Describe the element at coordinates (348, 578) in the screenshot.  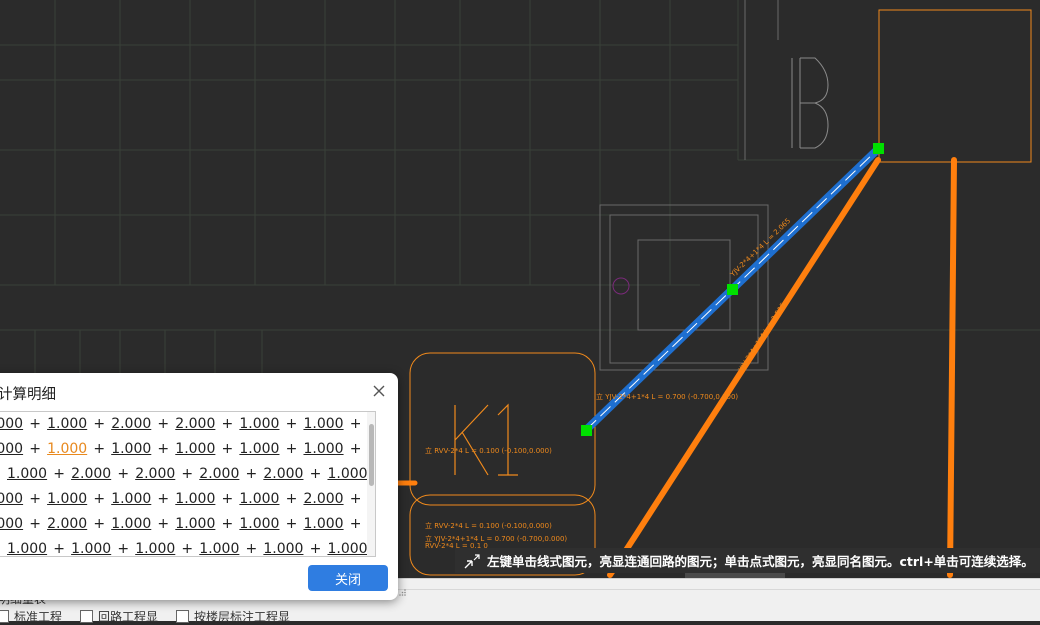
I see `close-button: 关闭` at that location.